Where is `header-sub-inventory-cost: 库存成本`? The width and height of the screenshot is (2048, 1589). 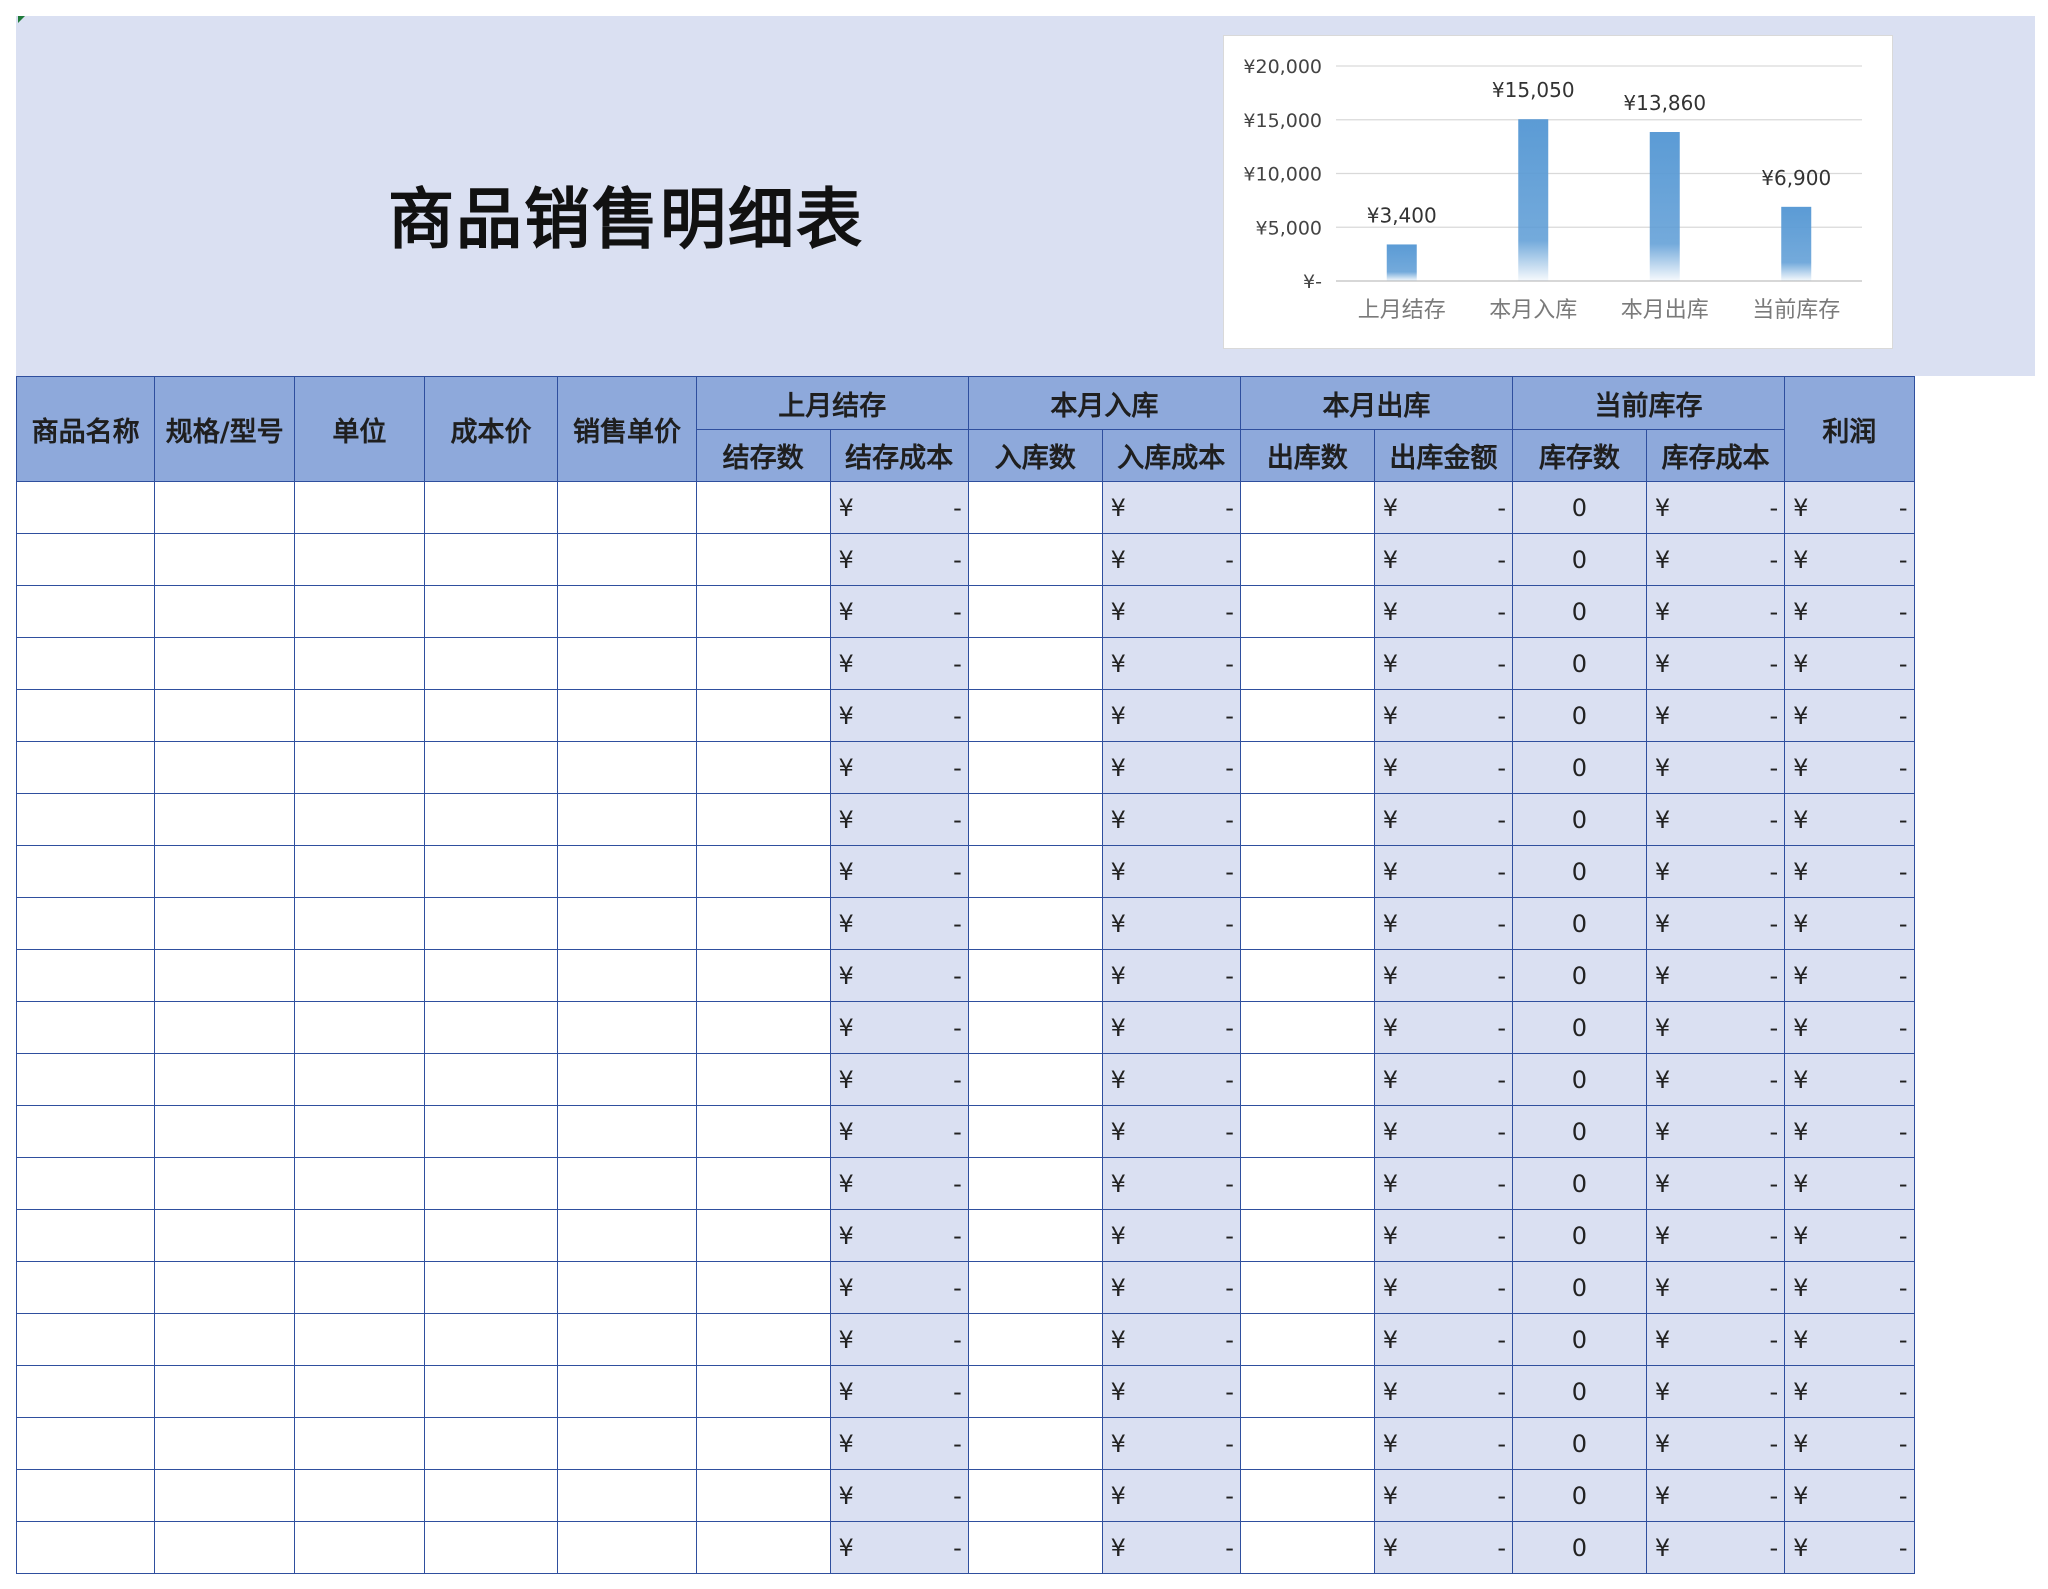 header-sub-inventory-cost: 库存成本 is located at coordinates (1715, 455).